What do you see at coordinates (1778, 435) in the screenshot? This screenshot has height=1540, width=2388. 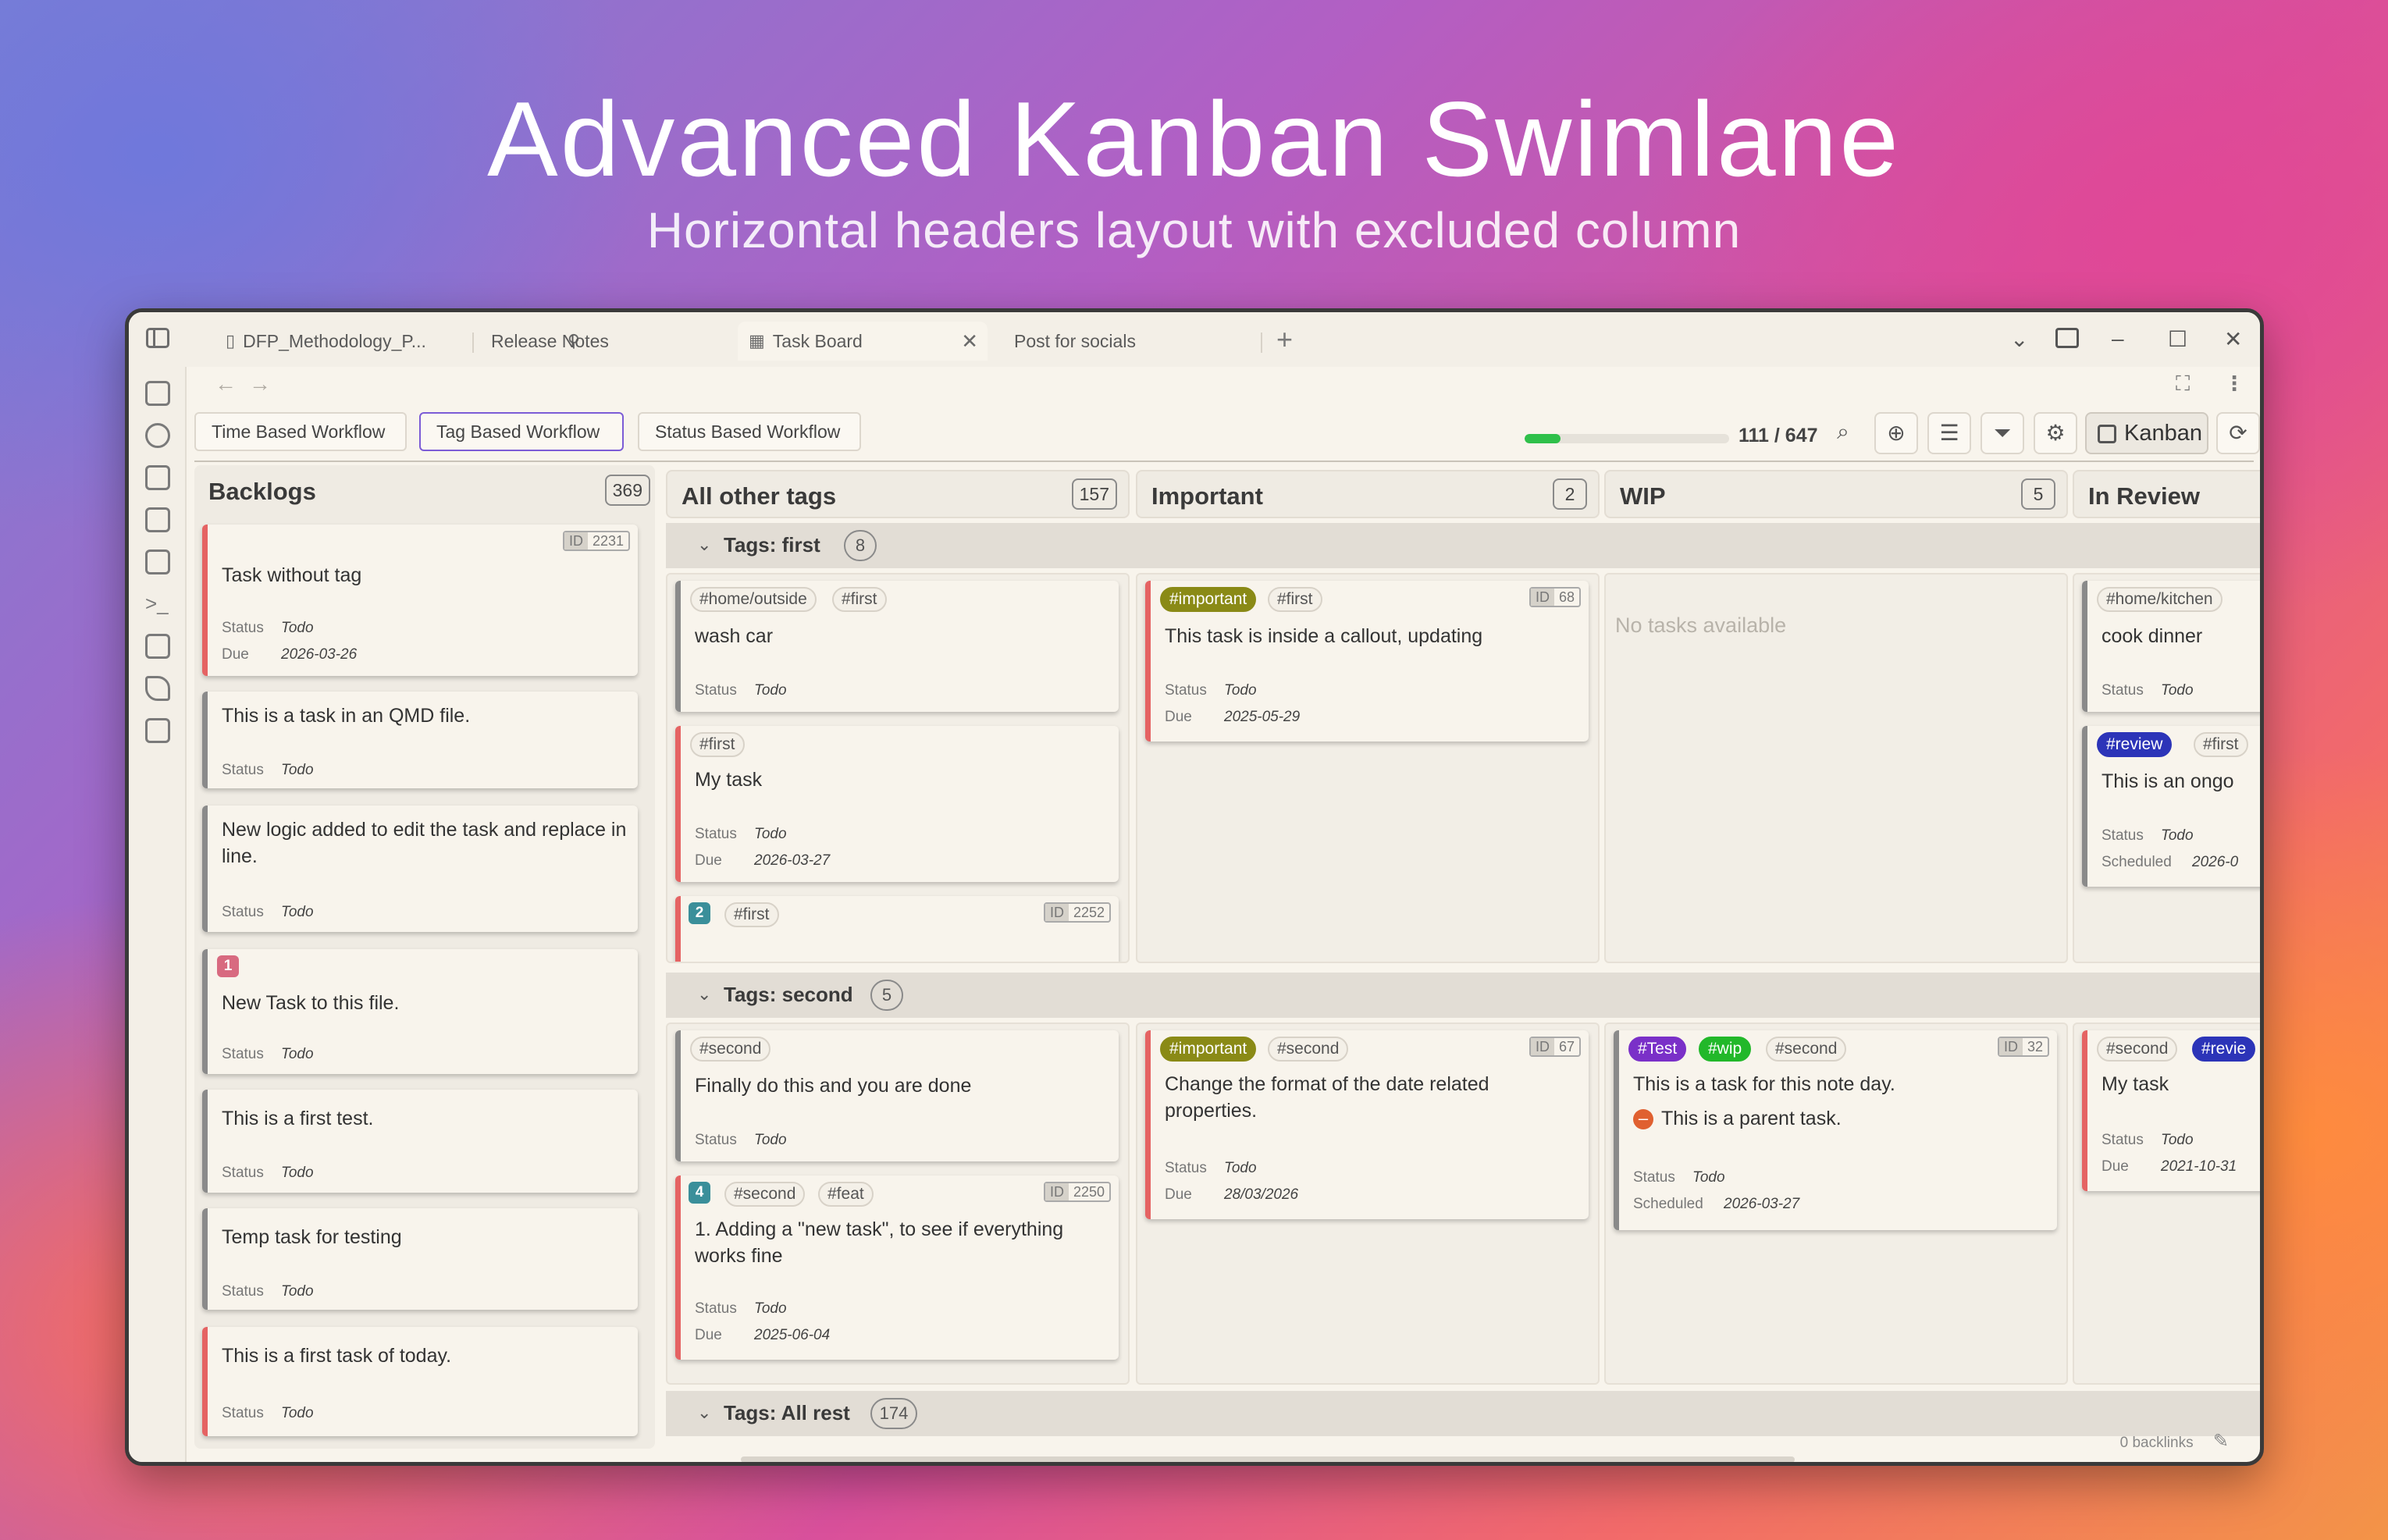 I see `progress-count: 111 / 647` at bounding box center [1778, 435].